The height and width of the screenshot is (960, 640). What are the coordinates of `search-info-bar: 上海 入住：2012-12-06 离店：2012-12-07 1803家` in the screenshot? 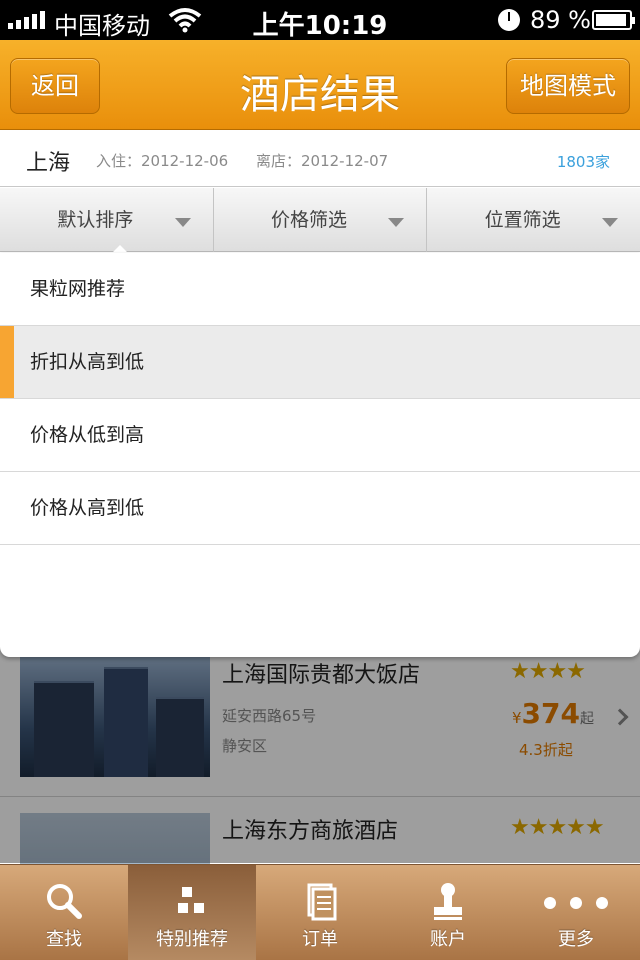 It's located at (320, 159).